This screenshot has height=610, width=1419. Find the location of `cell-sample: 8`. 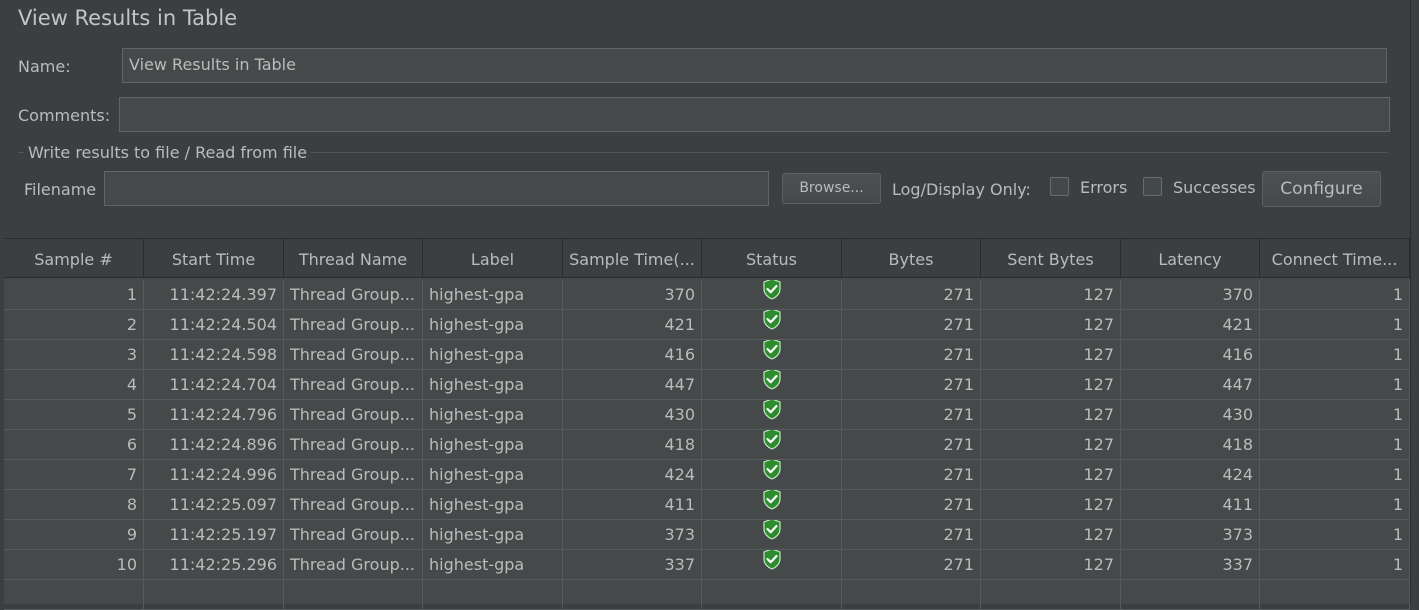

cell-sample: 8 is located at coordinates (74, 505).